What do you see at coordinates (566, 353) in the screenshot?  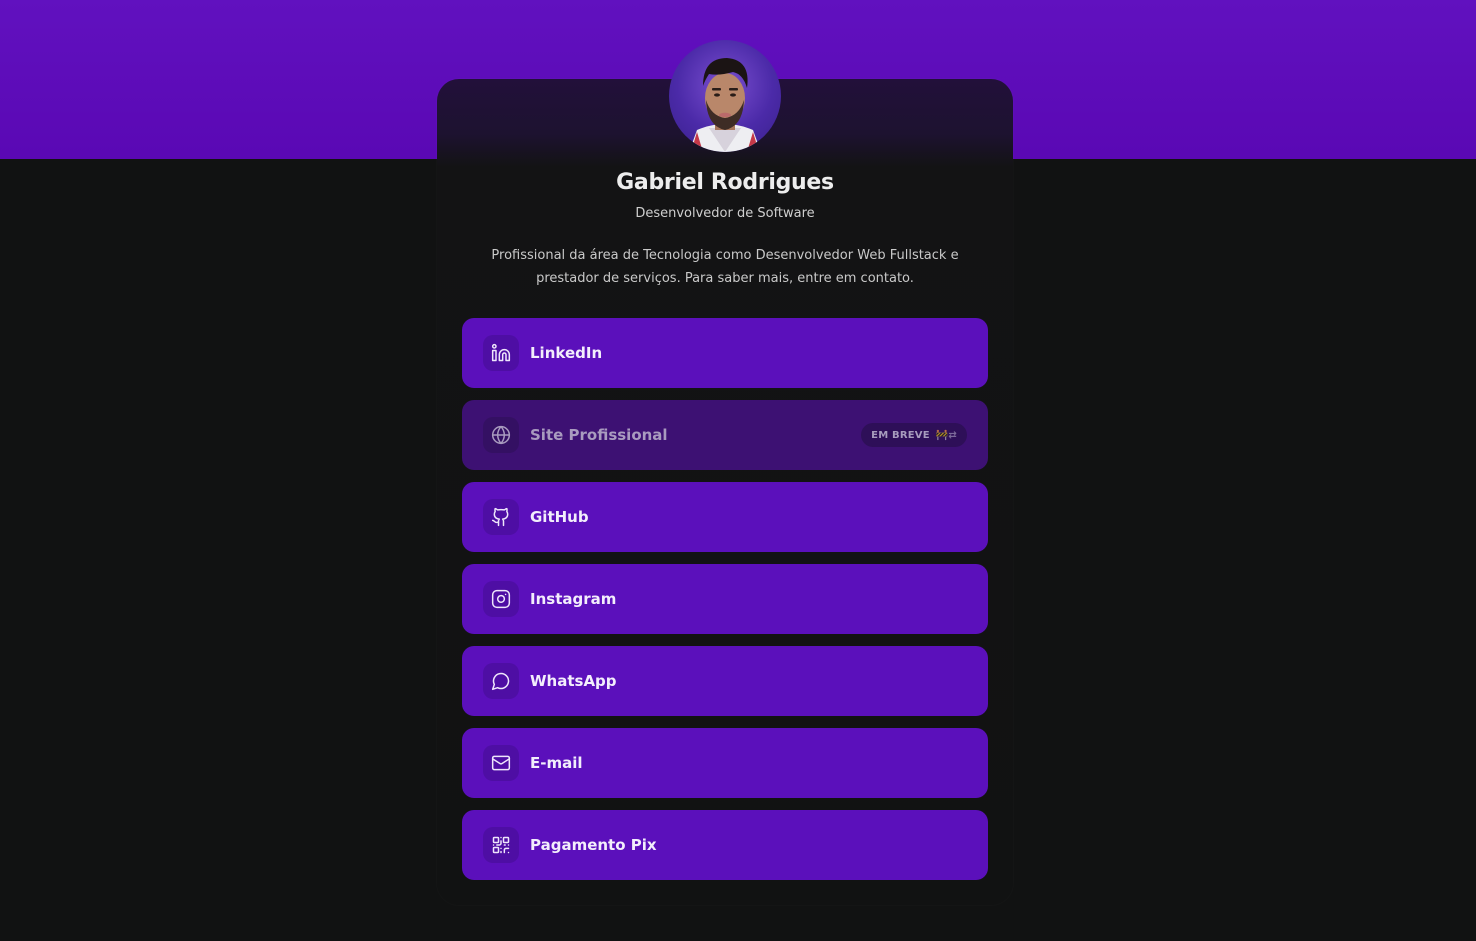 I see `link-label: LinkedIn` at bounding box center [566, 353].